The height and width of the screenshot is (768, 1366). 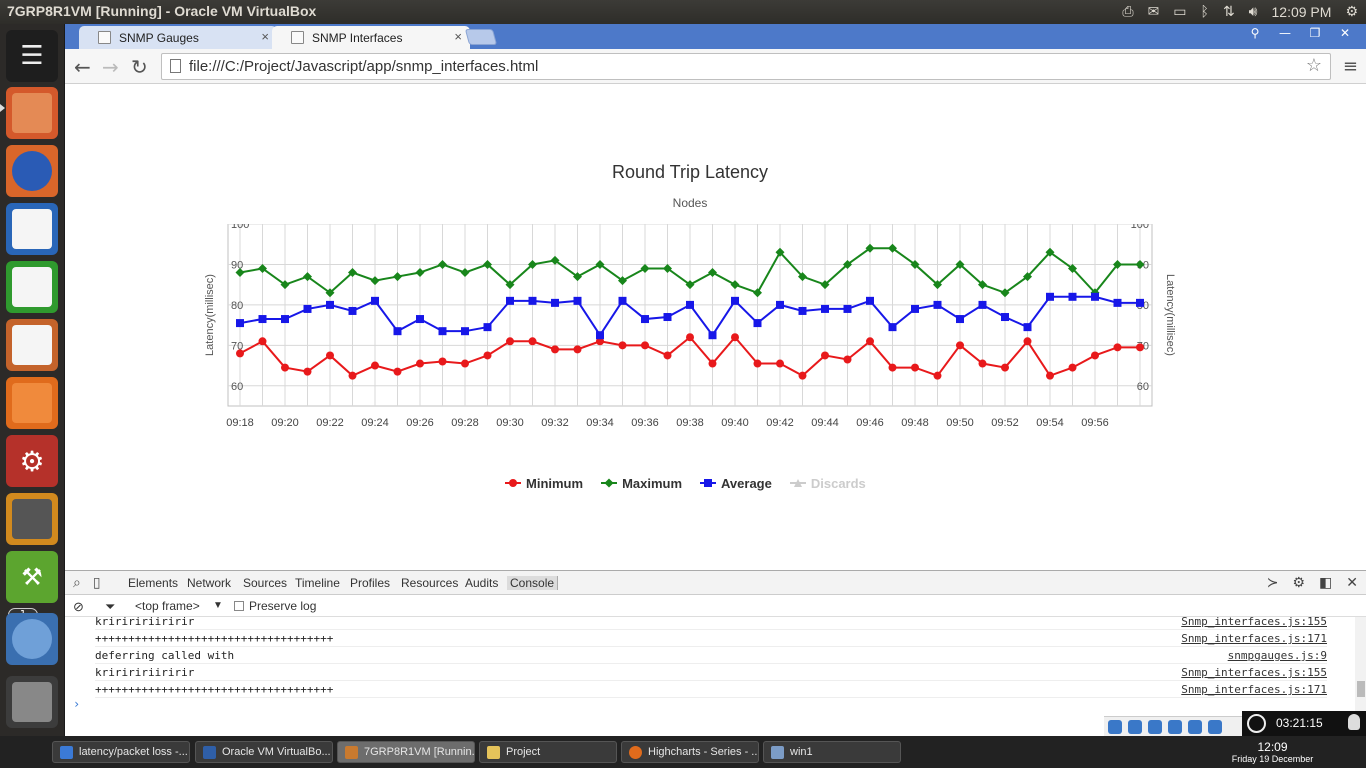 I want to click on software-center-icon, so click(x=32, y=403).